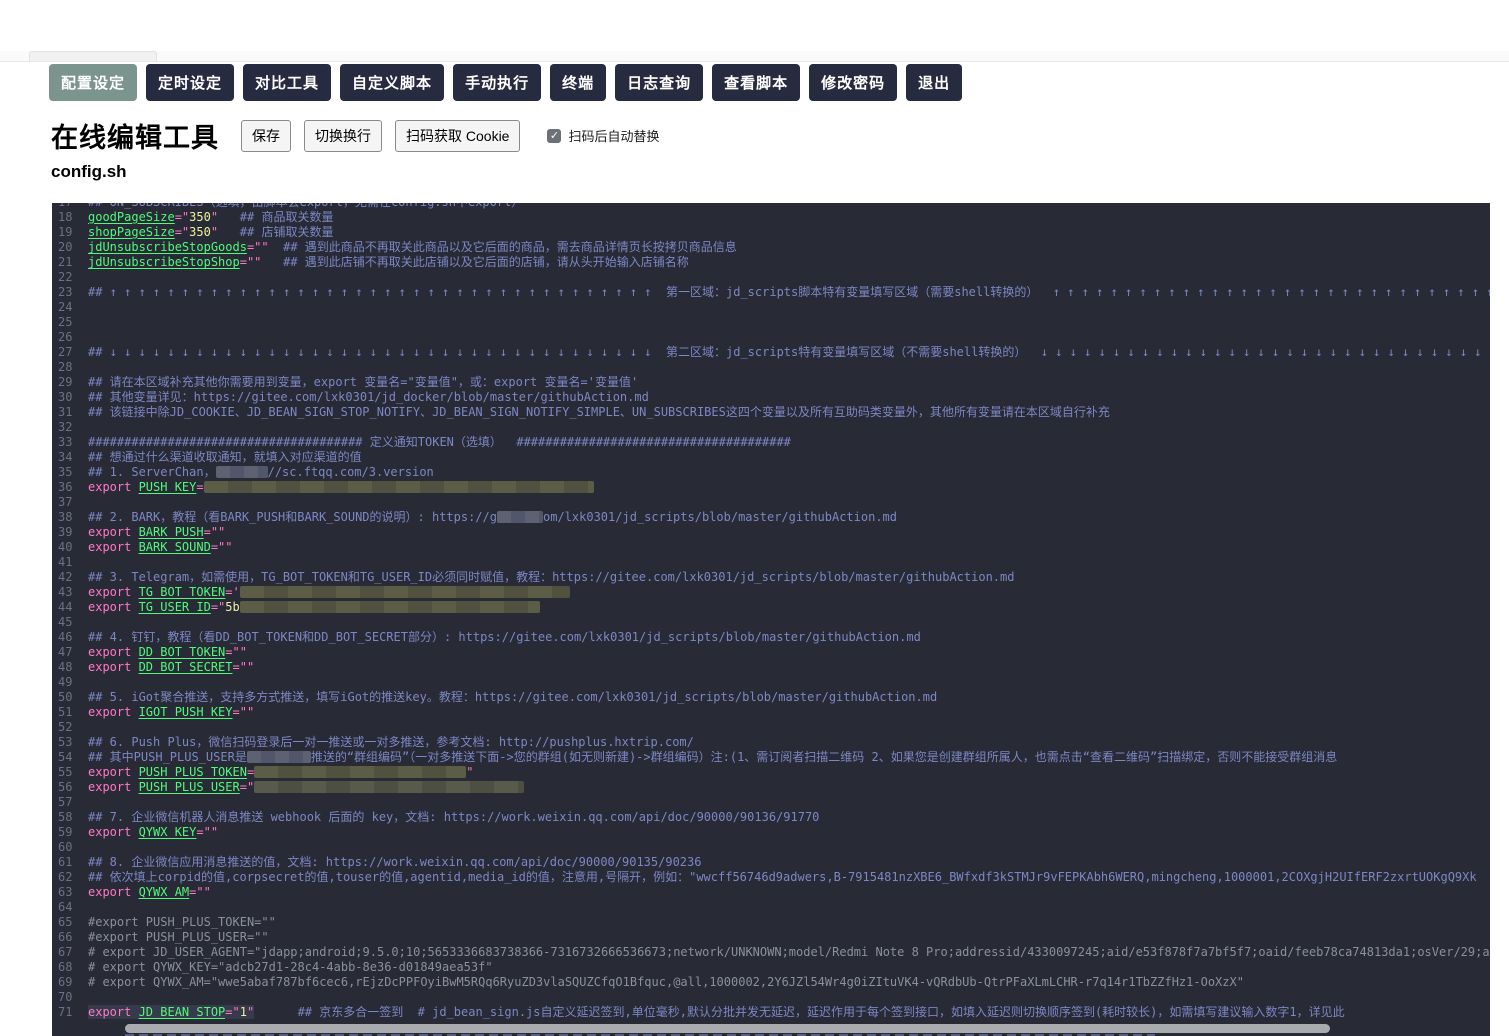 The height and width of the screenshot is (1036, 1509). I want to click on nav-button-查看脚本: 查看脚本, so click(756, 82).